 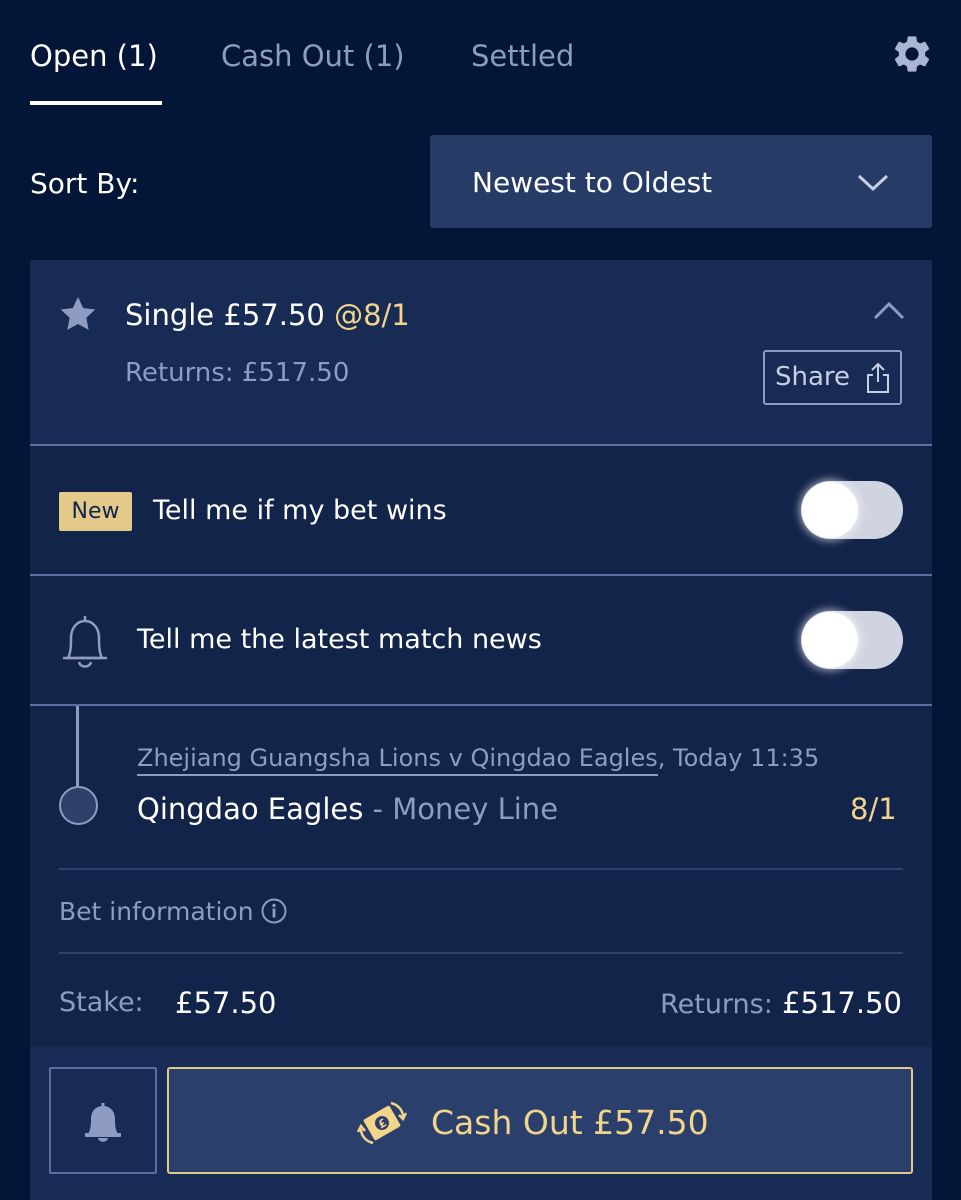 I want to click on cash-out-button: £ Cash Out £57.50, so click(x=540, y=1120).